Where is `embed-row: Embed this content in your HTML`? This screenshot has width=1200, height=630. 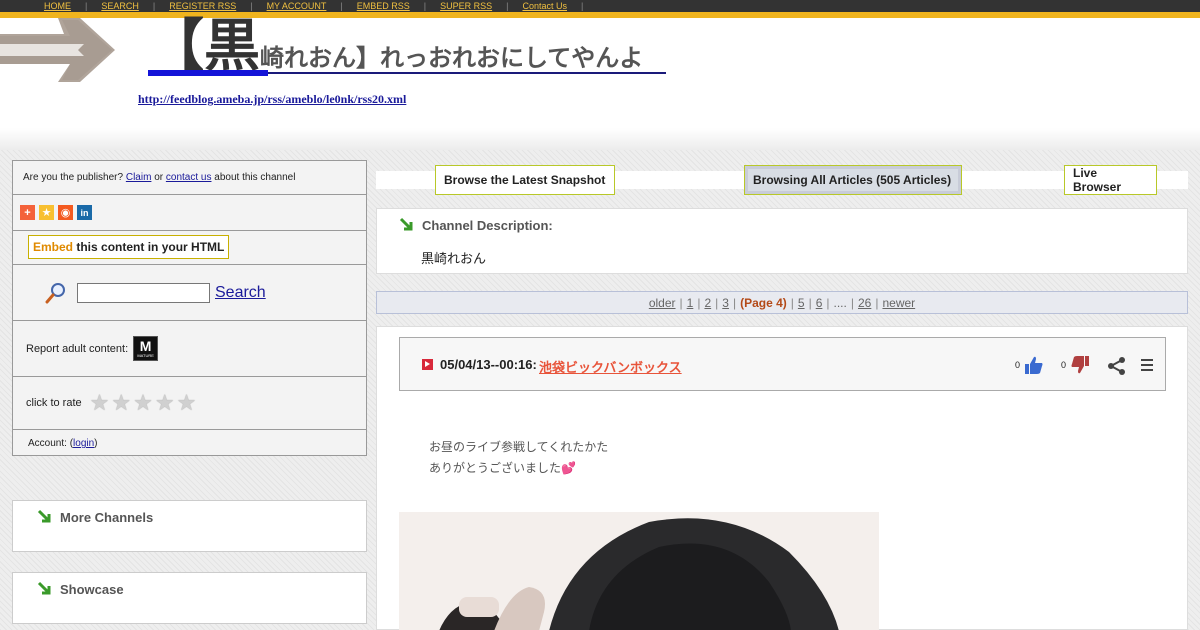
embed-row: Embed this content in your HTML is located at coordinates (189, 248).